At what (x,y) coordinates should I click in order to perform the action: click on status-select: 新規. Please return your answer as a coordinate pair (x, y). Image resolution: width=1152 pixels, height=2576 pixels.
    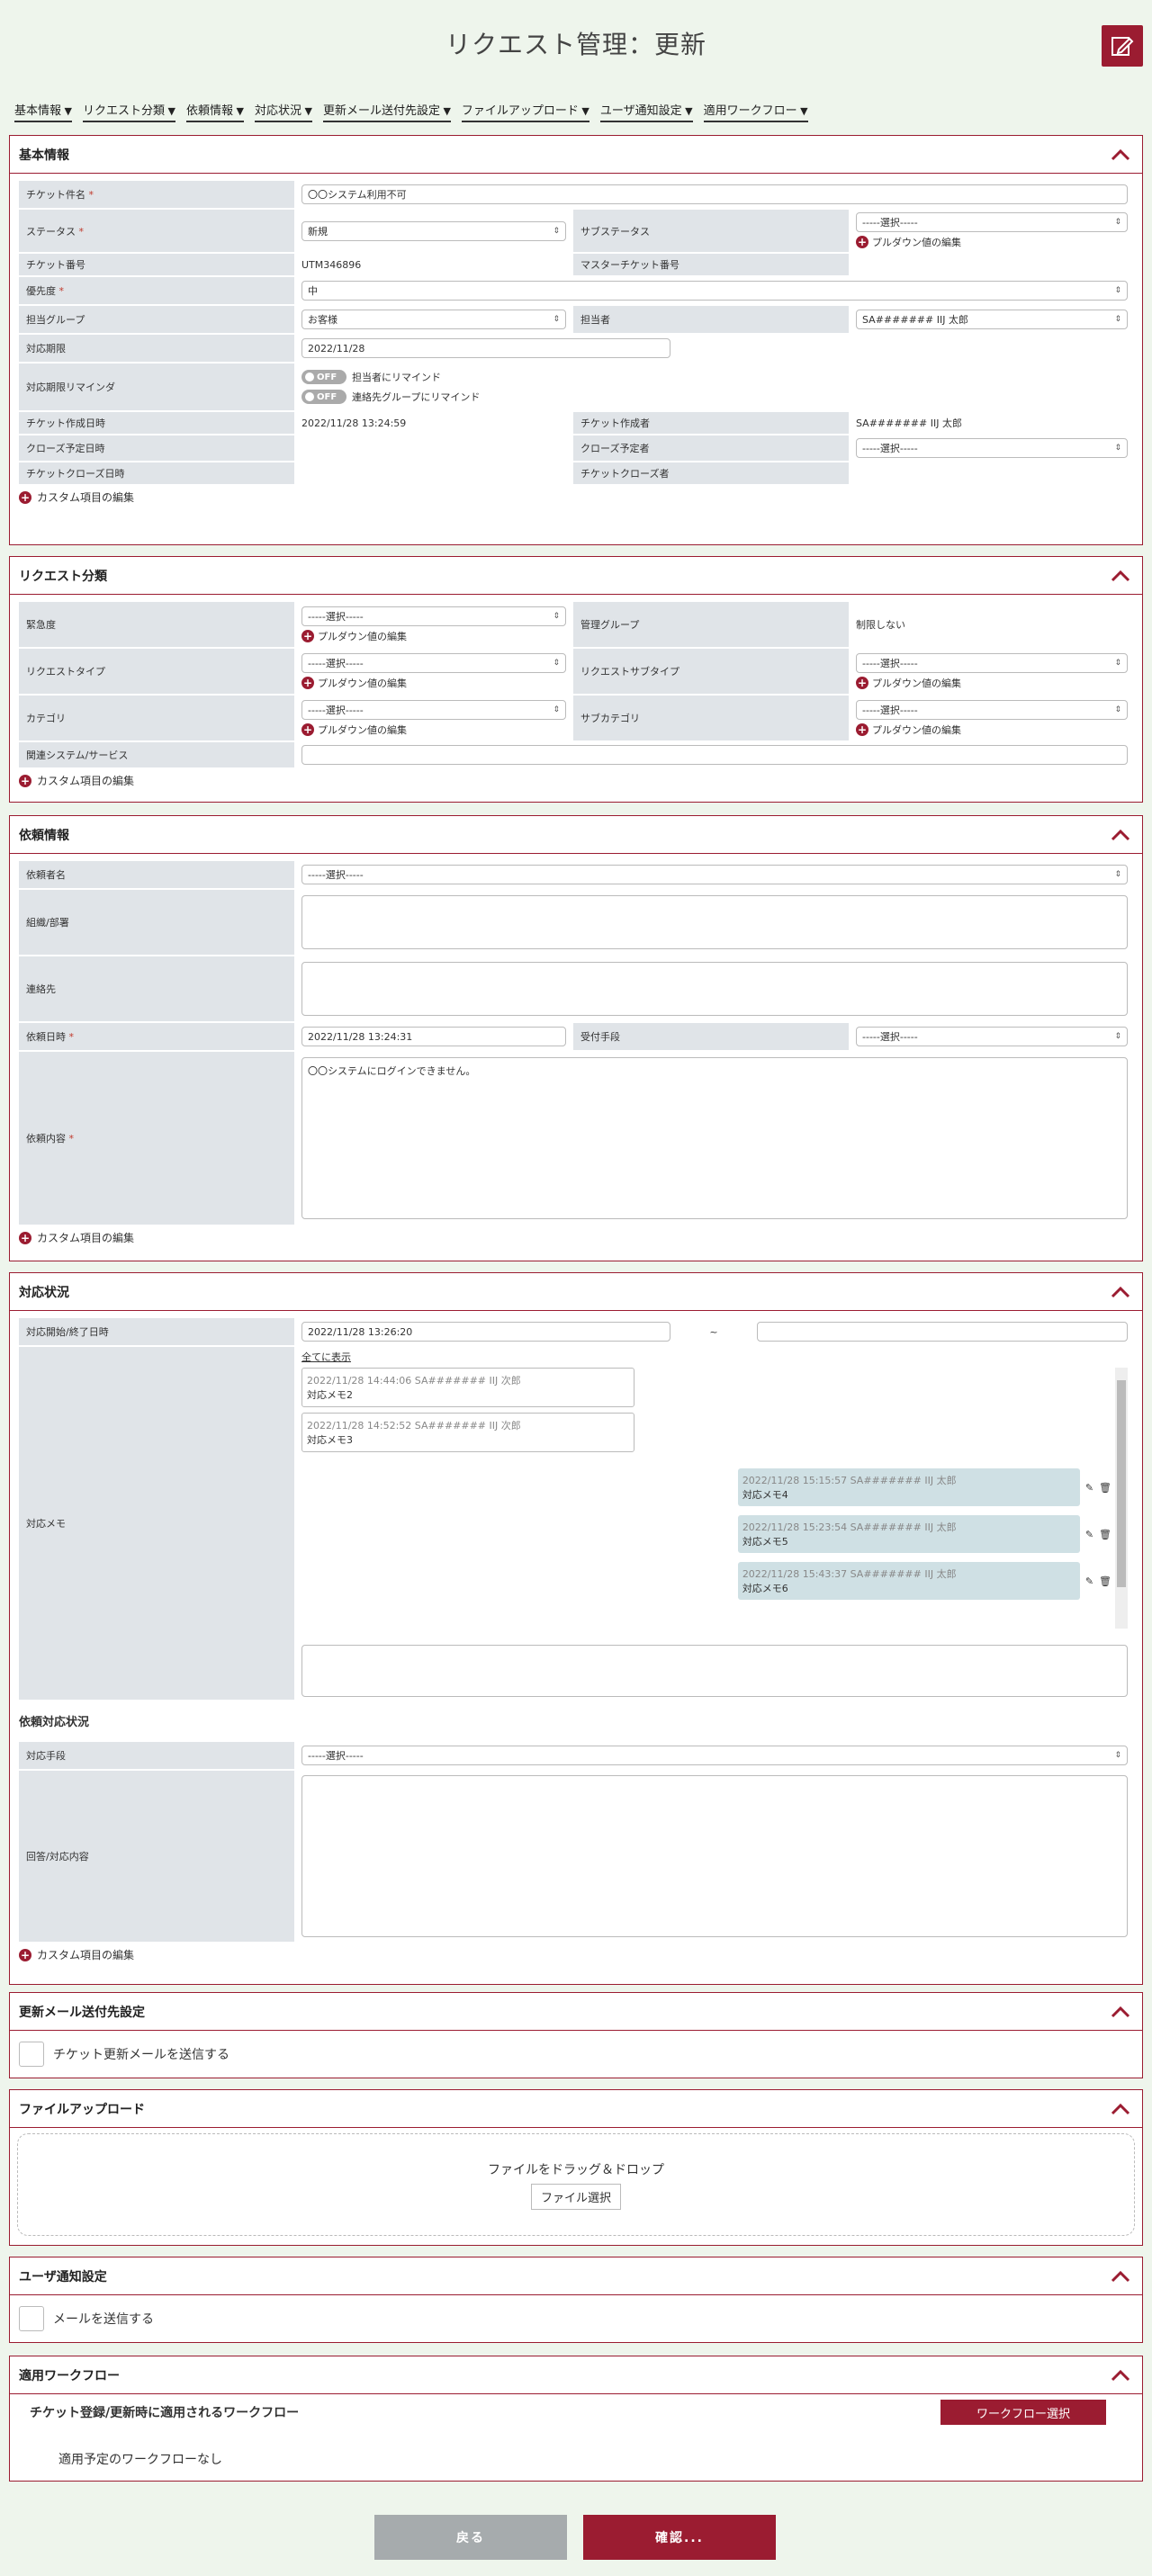
    Looking at the image, I should click on (434, 231).